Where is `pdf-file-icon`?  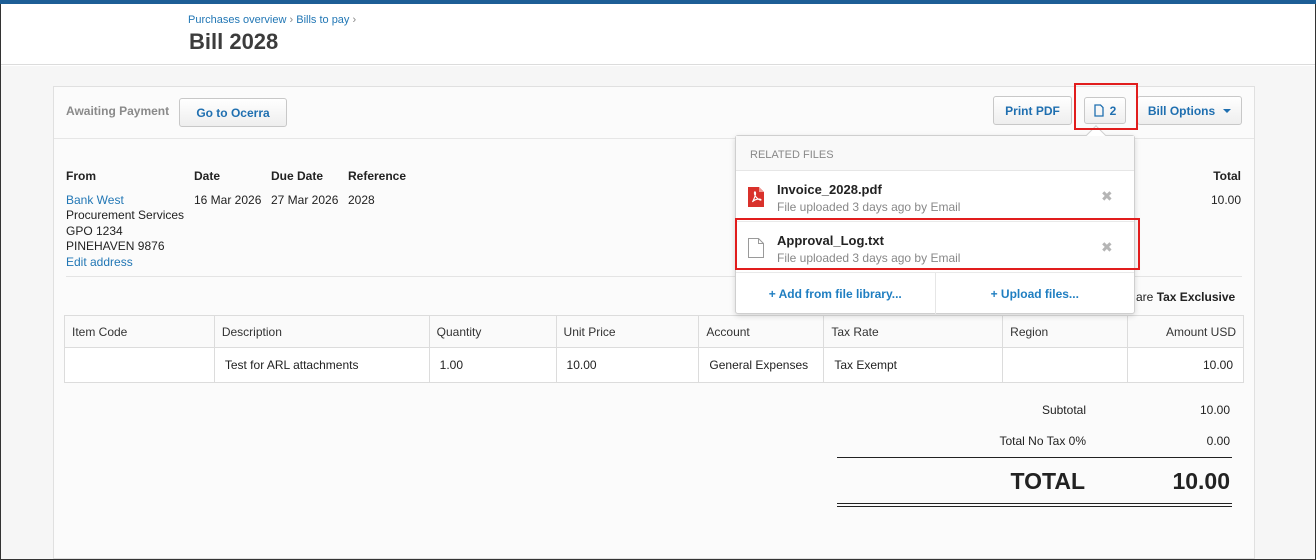
pdf-file-icon is located at coordinates (756, 197).